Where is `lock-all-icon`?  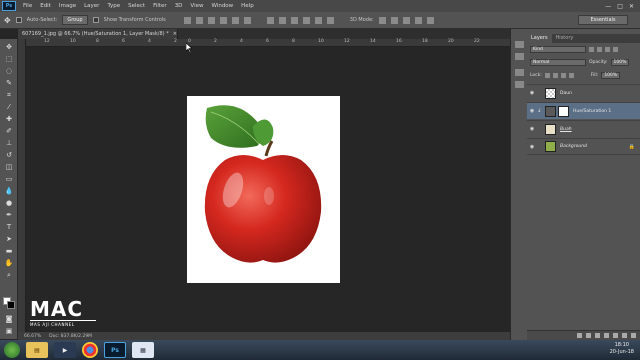
lock-all-icon is located at coordinates (571, 75).